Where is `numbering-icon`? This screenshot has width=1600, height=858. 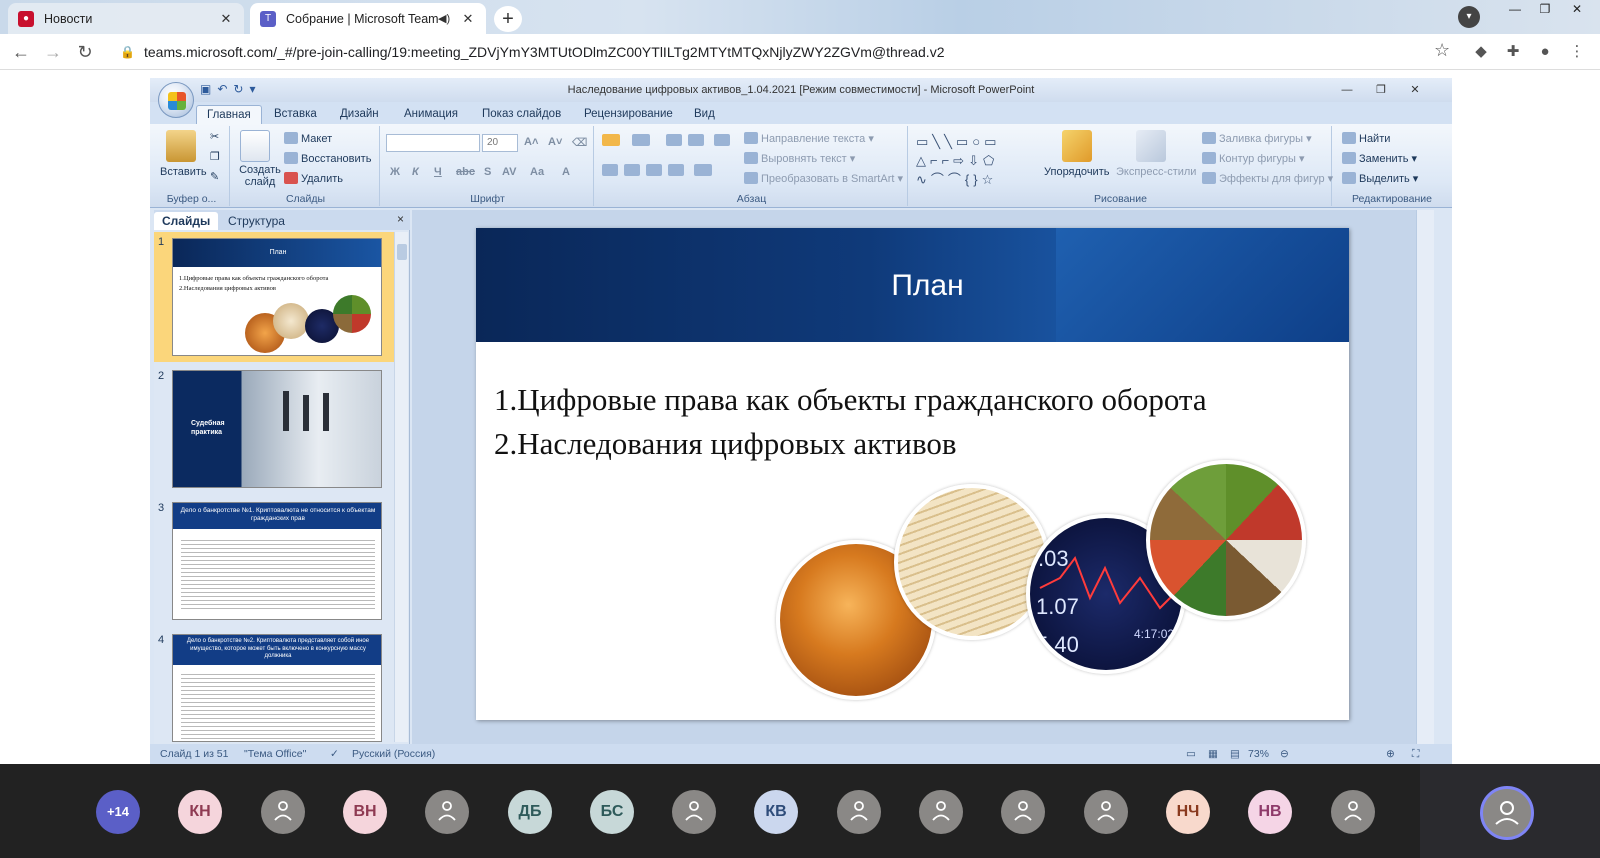
numbering-icon is located at coordinates (642, 140).